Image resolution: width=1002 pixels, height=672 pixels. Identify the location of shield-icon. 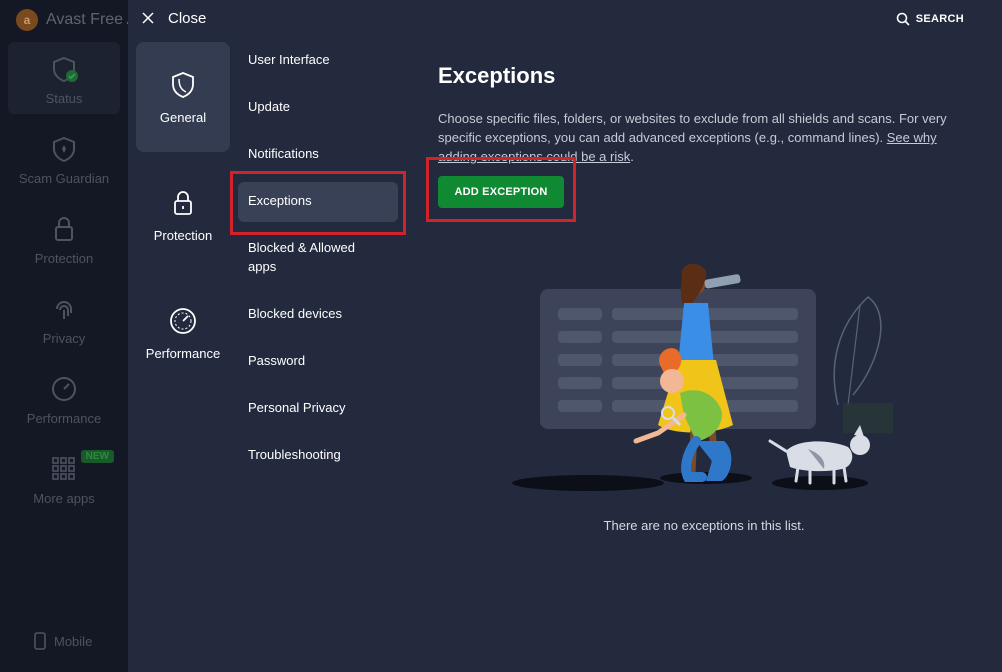
(183, 84).